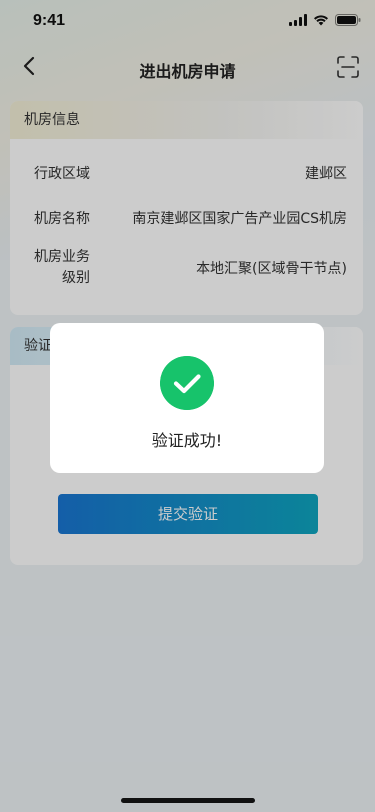  What do you see at coordinates (187, 383) in the screenshot?
I see `check-circle-icon` at bounding box center [187, 383].